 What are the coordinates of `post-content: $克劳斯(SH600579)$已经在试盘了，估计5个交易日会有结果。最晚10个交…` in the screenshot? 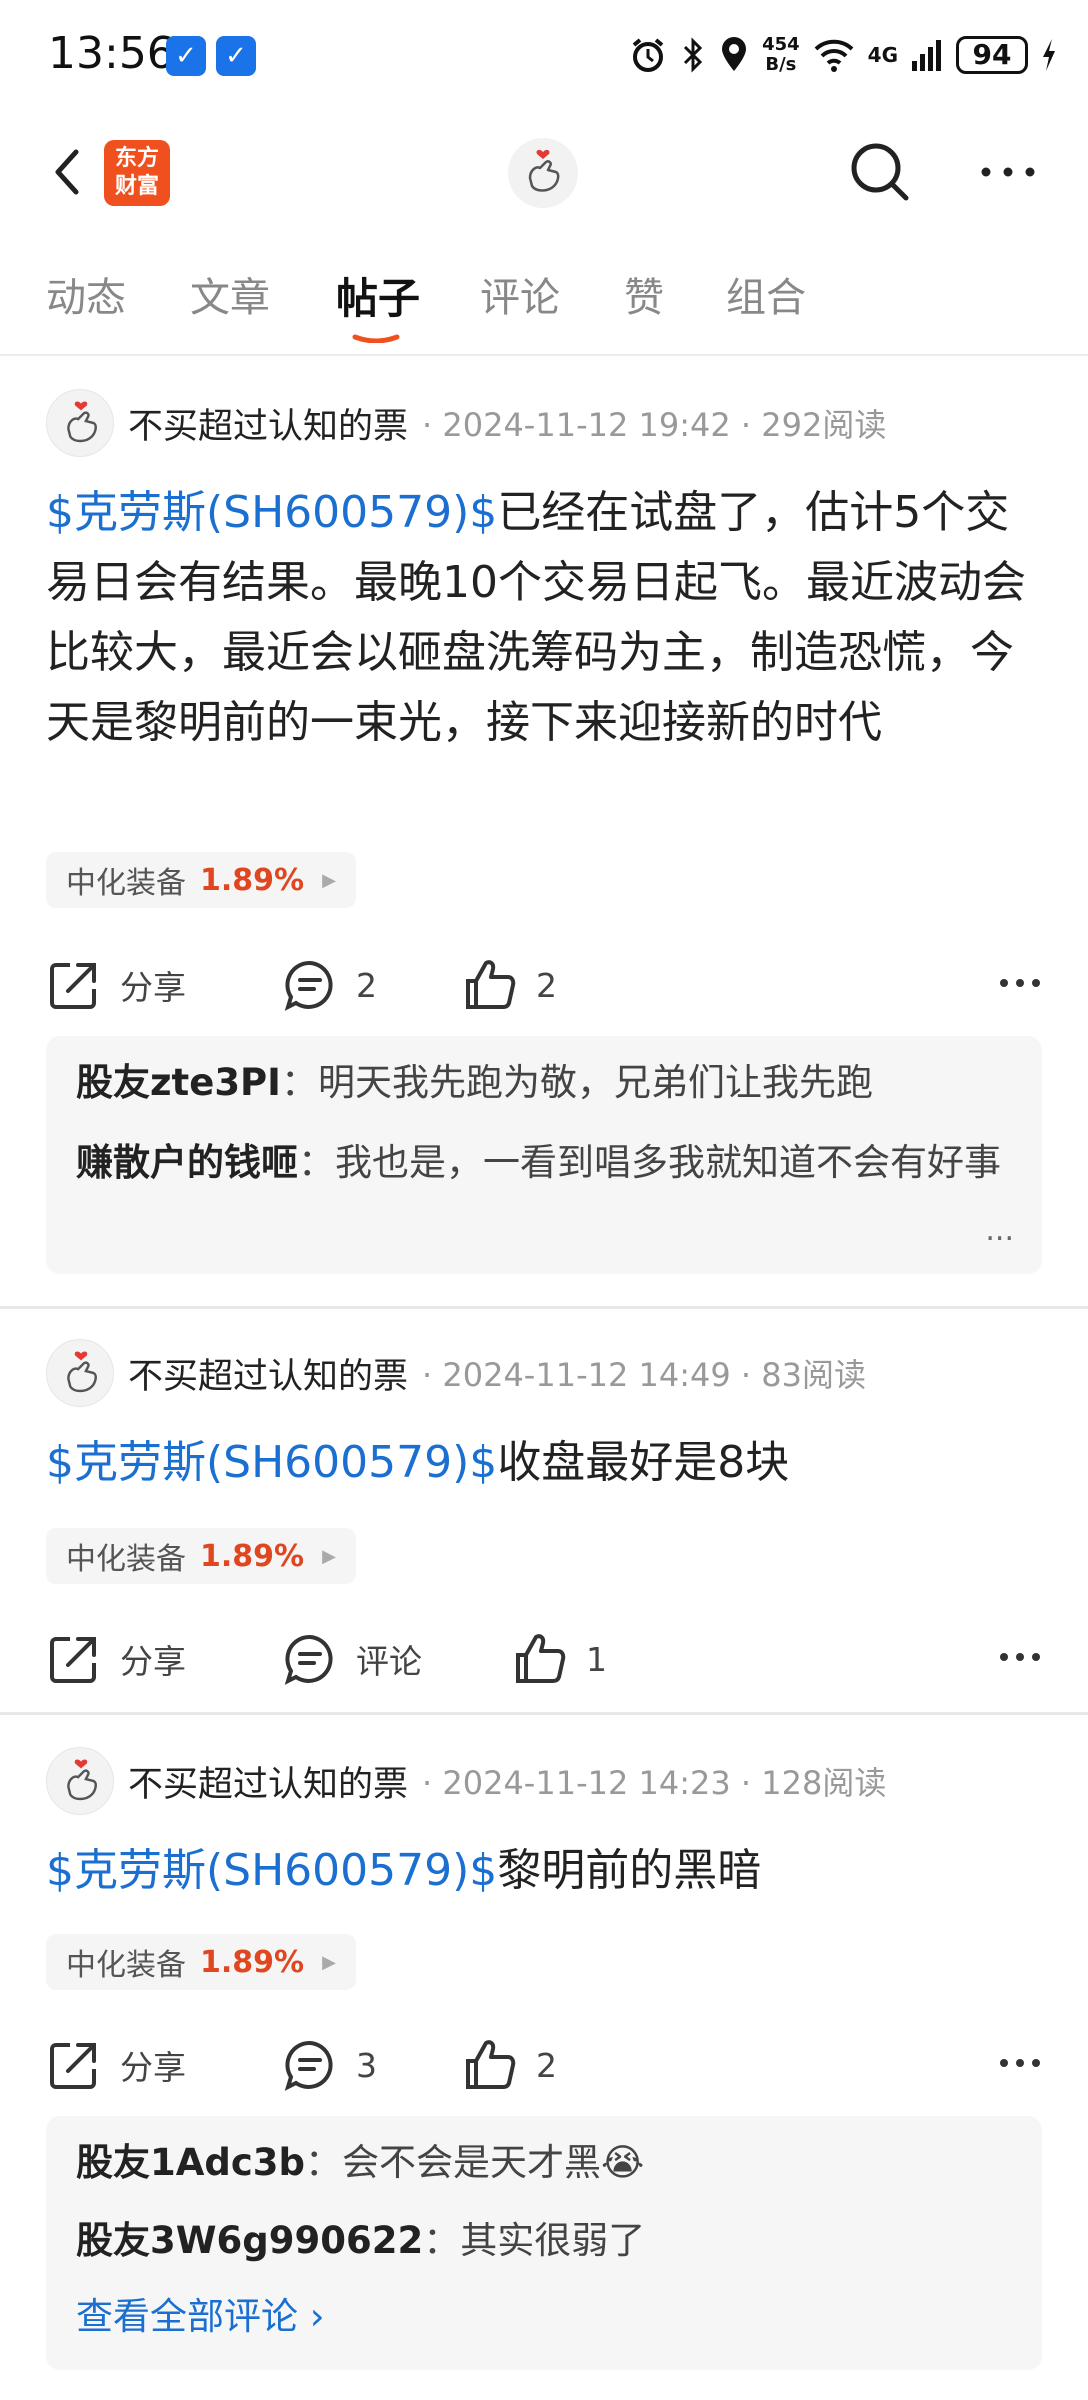 It's located at (546, 618).